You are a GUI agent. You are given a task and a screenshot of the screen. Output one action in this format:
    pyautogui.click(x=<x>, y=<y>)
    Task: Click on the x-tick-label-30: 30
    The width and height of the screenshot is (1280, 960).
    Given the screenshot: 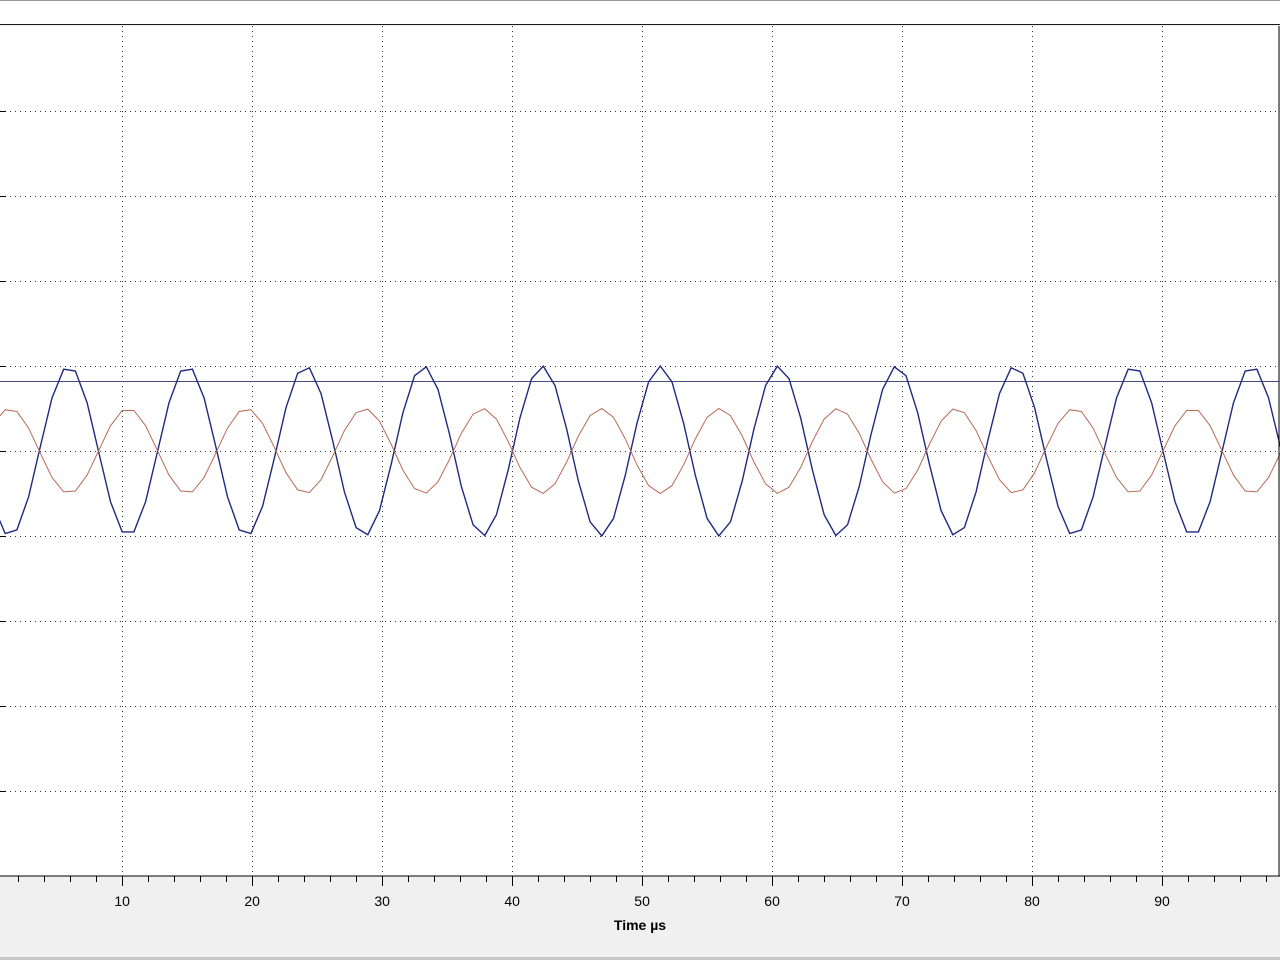 What is the action you would take?
    pyautogui.click(x=382, y=901)
    